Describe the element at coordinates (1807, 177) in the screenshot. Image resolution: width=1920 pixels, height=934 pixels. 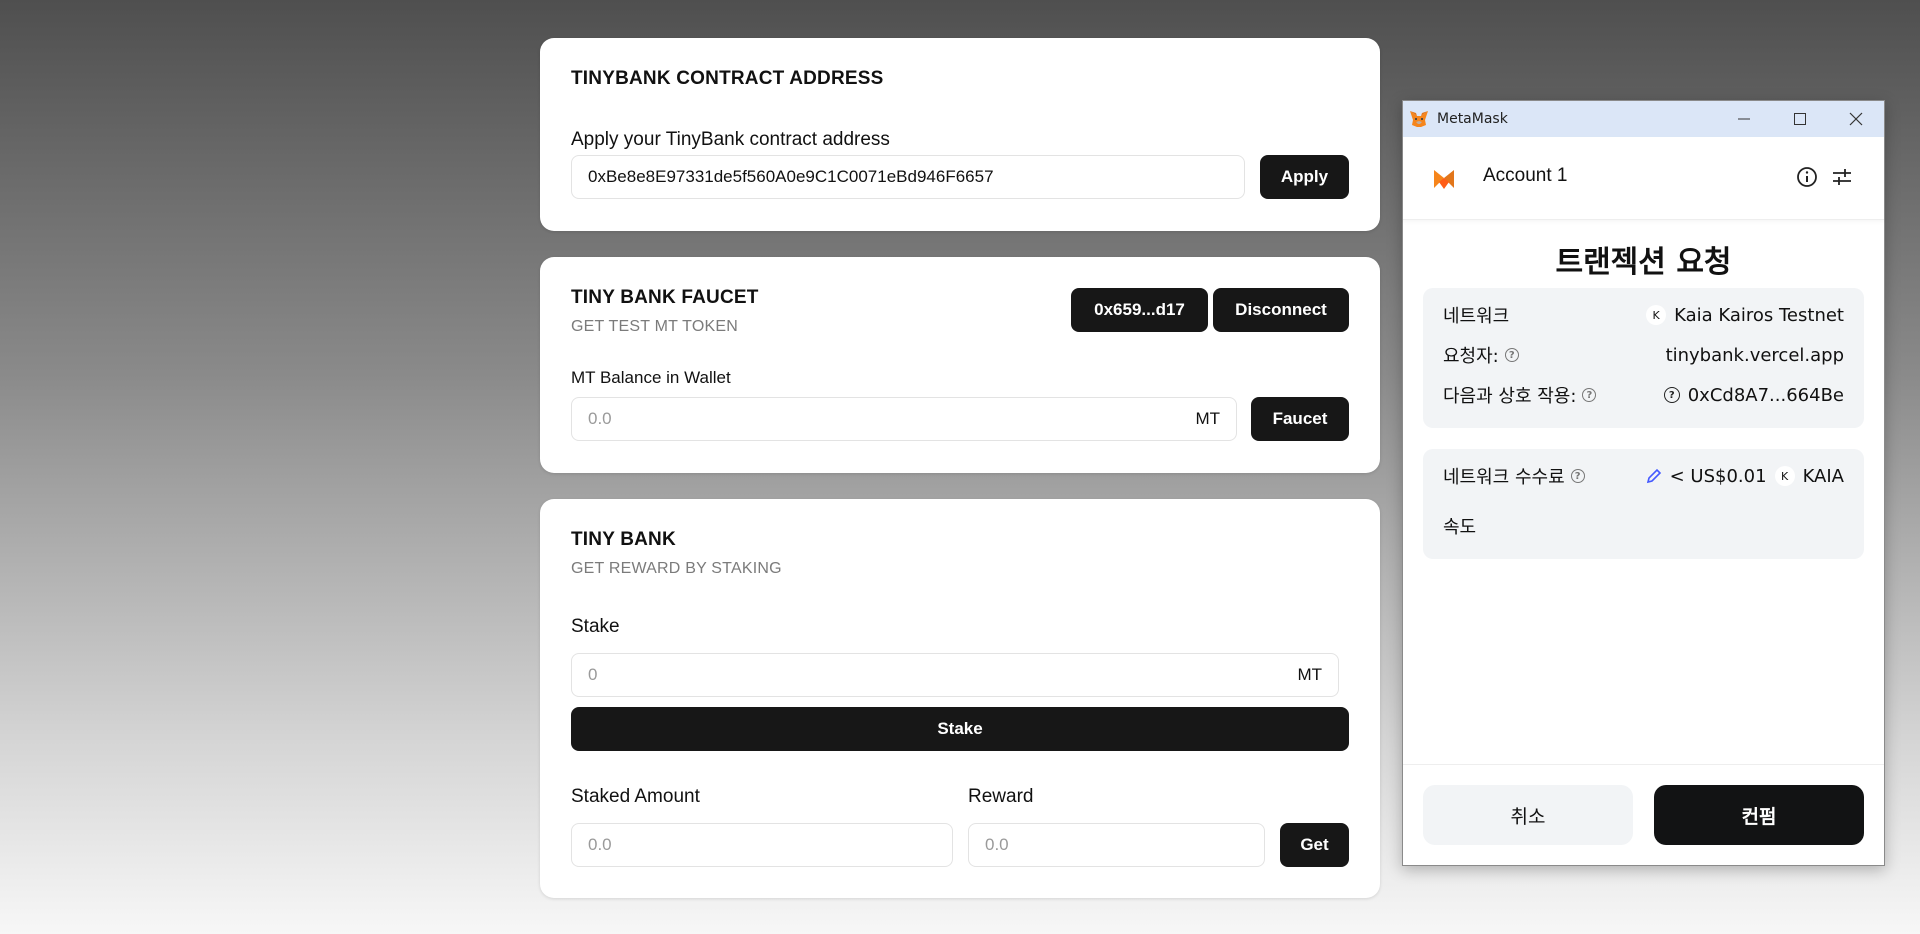
I see `info-icon` at that location.